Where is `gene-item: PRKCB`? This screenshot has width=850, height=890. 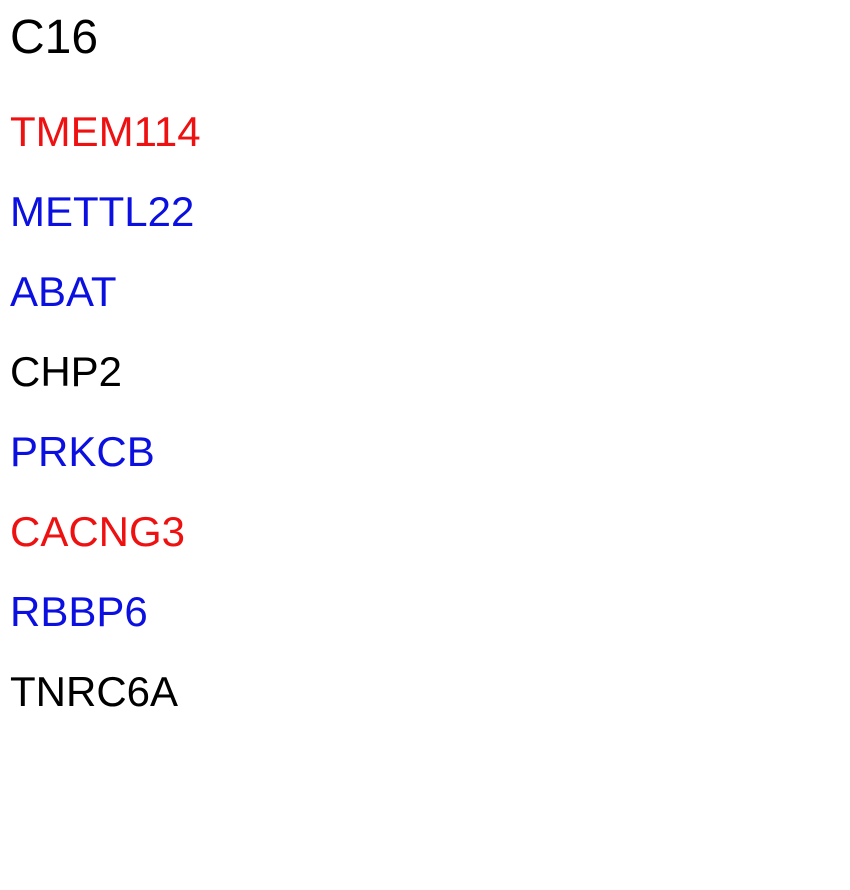 gene-item: PRKCB is located at coordinates (82, 451).